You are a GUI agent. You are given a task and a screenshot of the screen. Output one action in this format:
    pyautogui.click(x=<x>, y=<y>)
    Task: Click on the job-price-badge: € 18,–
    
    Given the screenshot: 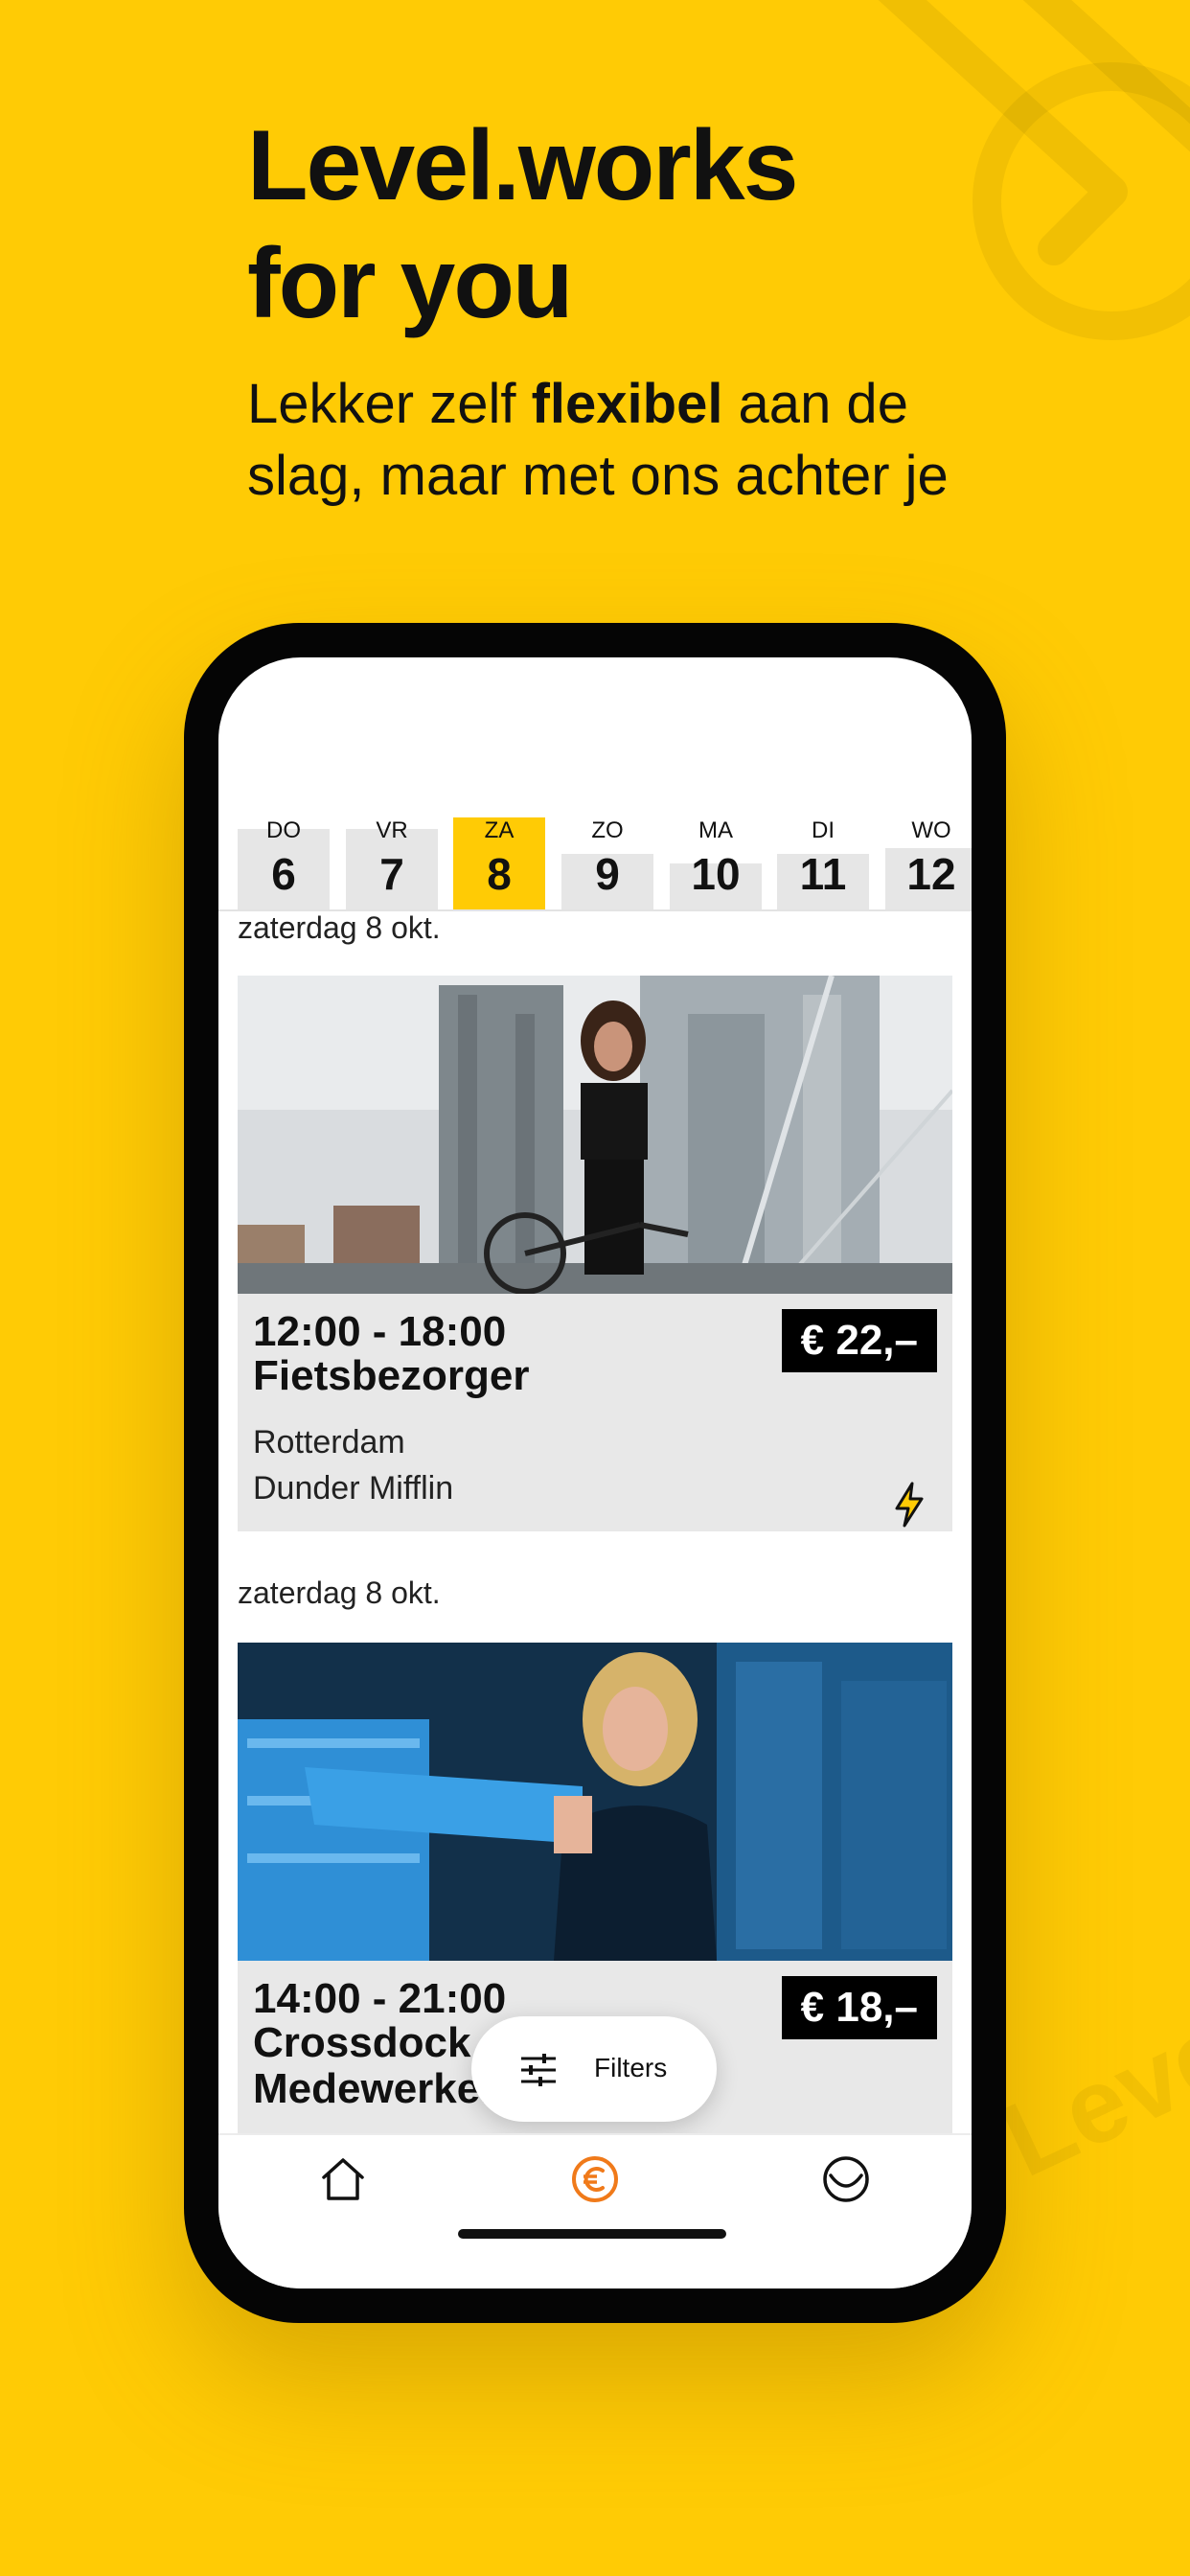 What is the action you would take?
    pyautogui.click(x=859, y=2007)
    